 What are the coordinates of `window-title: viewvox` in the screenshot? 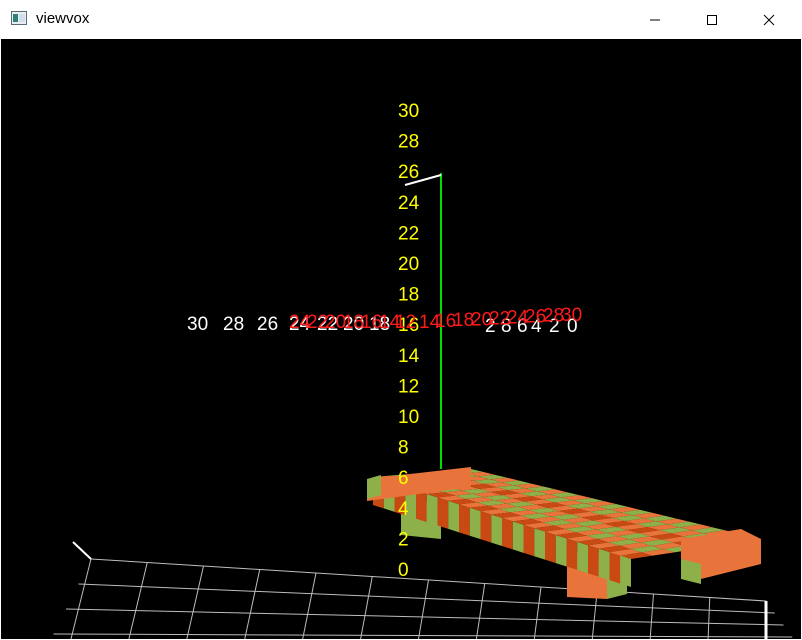 It's located at (63, 18).